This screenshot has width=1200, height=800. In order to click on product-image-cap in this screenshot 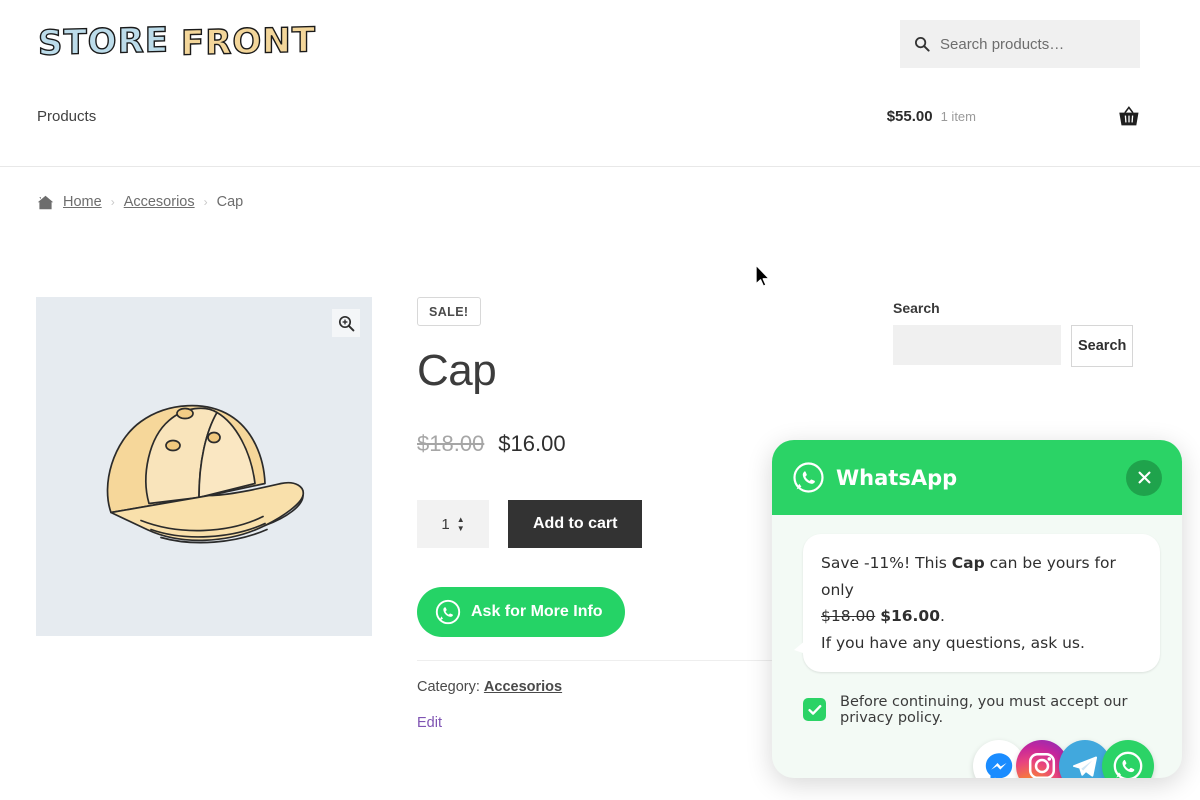, I will do `click(205, 473)`.